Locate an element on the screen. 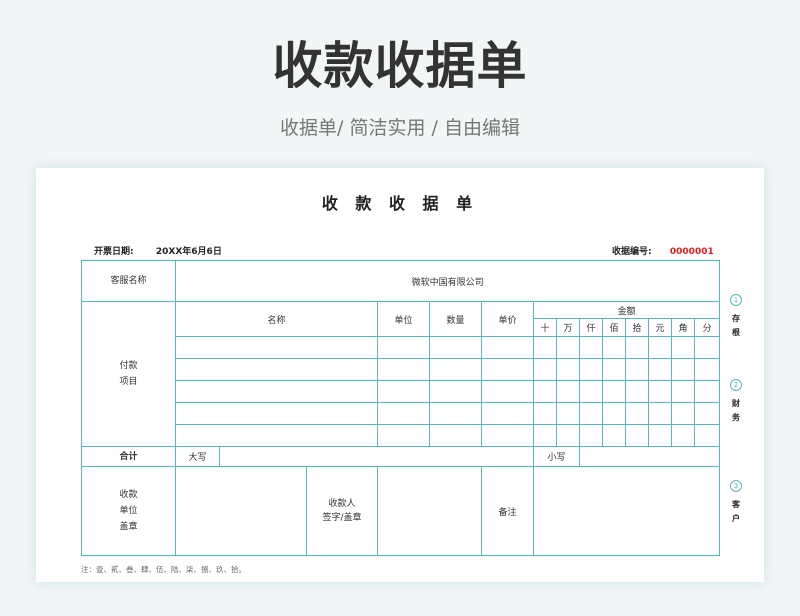 The width and height of the screenshot is (800, 616). receiver-label-line-2: 签字/盖章 is located at coordinates (342, 518).